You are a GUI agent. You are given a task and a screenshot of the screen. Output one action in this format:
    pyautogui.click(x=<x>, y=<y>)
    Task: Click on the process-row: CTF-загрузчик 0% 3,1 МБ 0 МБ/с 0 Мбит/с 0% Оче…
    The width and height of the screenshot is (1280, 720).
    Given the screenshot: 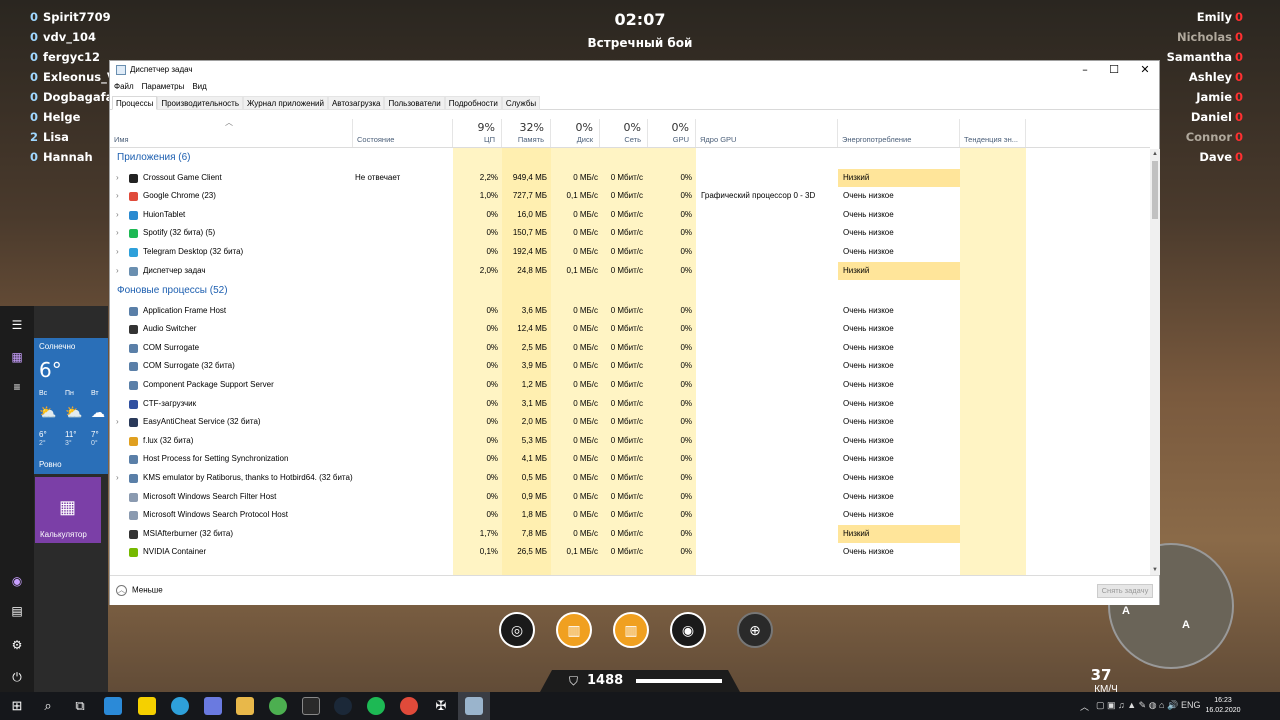 What is the action you would take?
    pyautogui.click(x=630, y=404)
    